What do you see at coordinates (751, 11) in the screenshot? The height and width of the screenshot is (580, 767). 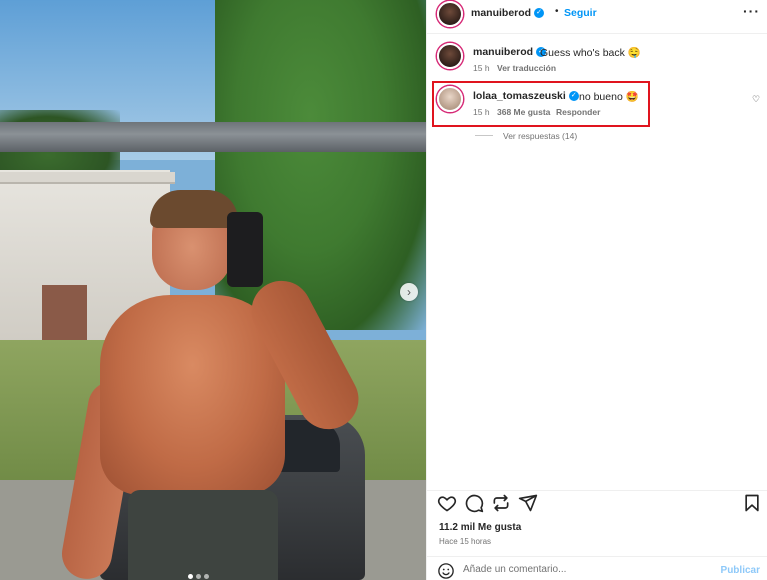 I see `more-horizontal-icon: ···` at bounding box center [751, 11].